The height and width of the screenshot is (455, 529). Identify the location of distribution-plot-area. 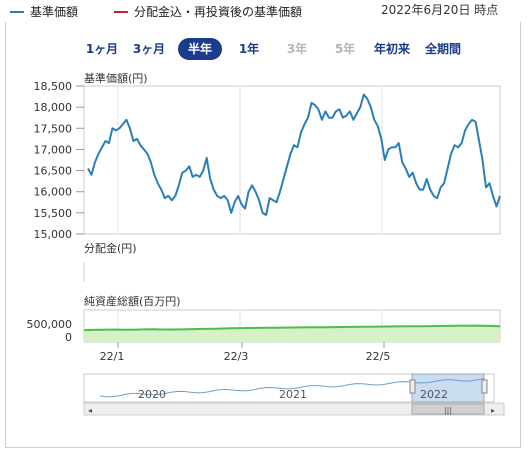
(292, 269).